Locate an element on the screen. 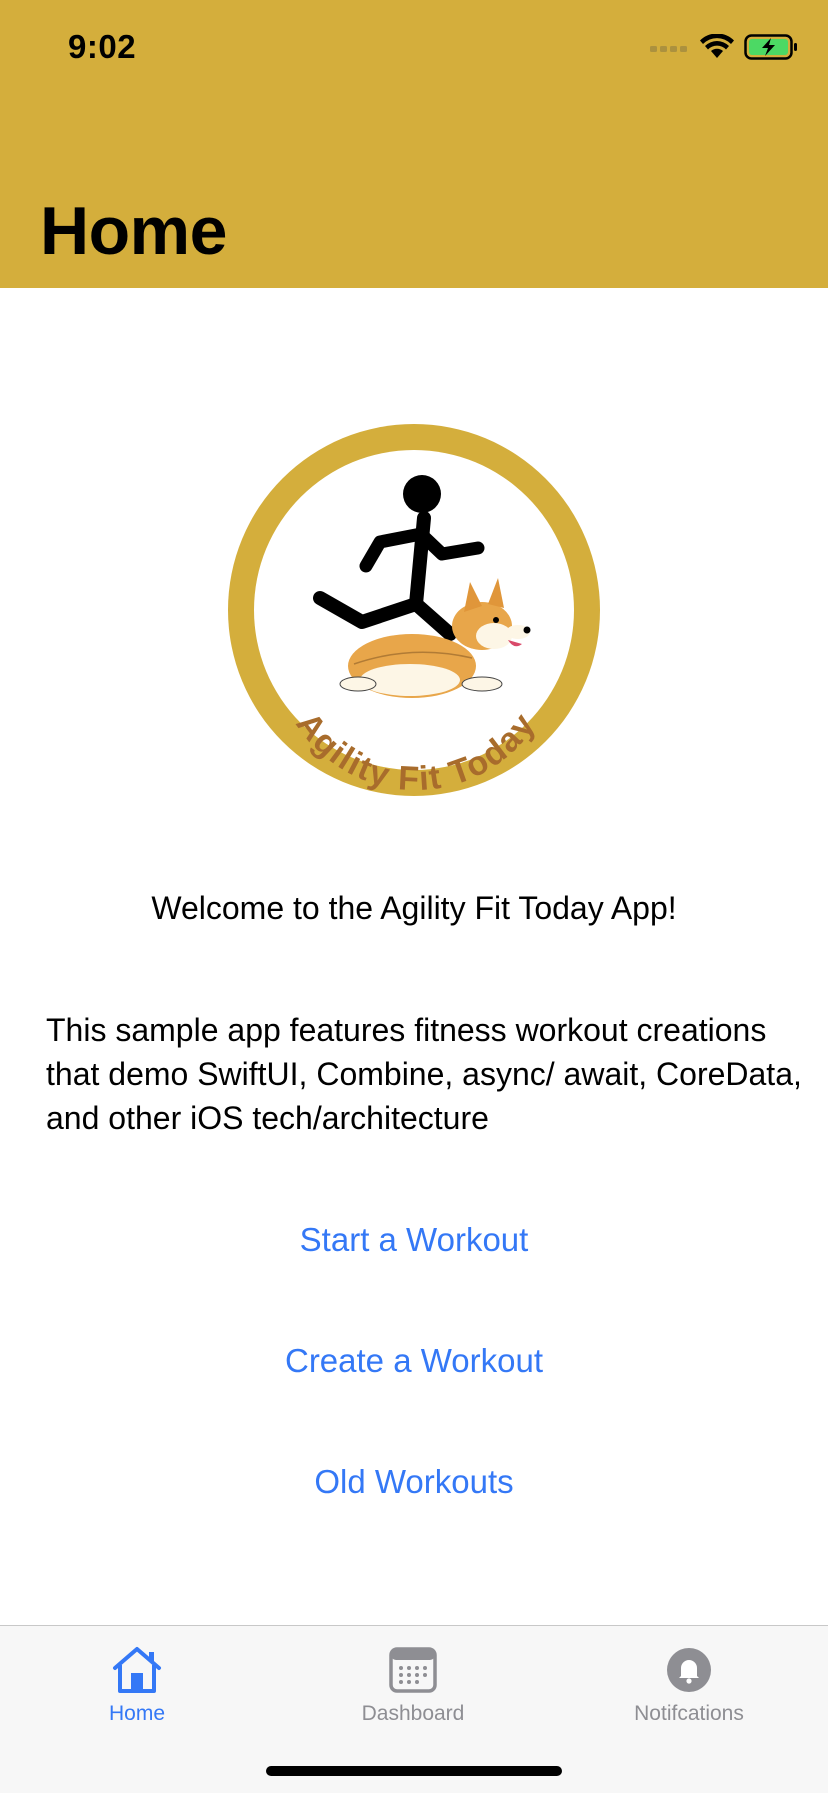 The image size is (828, 1793). old-workouts-button: Old Workouts is located at coordinates (414, 1482).